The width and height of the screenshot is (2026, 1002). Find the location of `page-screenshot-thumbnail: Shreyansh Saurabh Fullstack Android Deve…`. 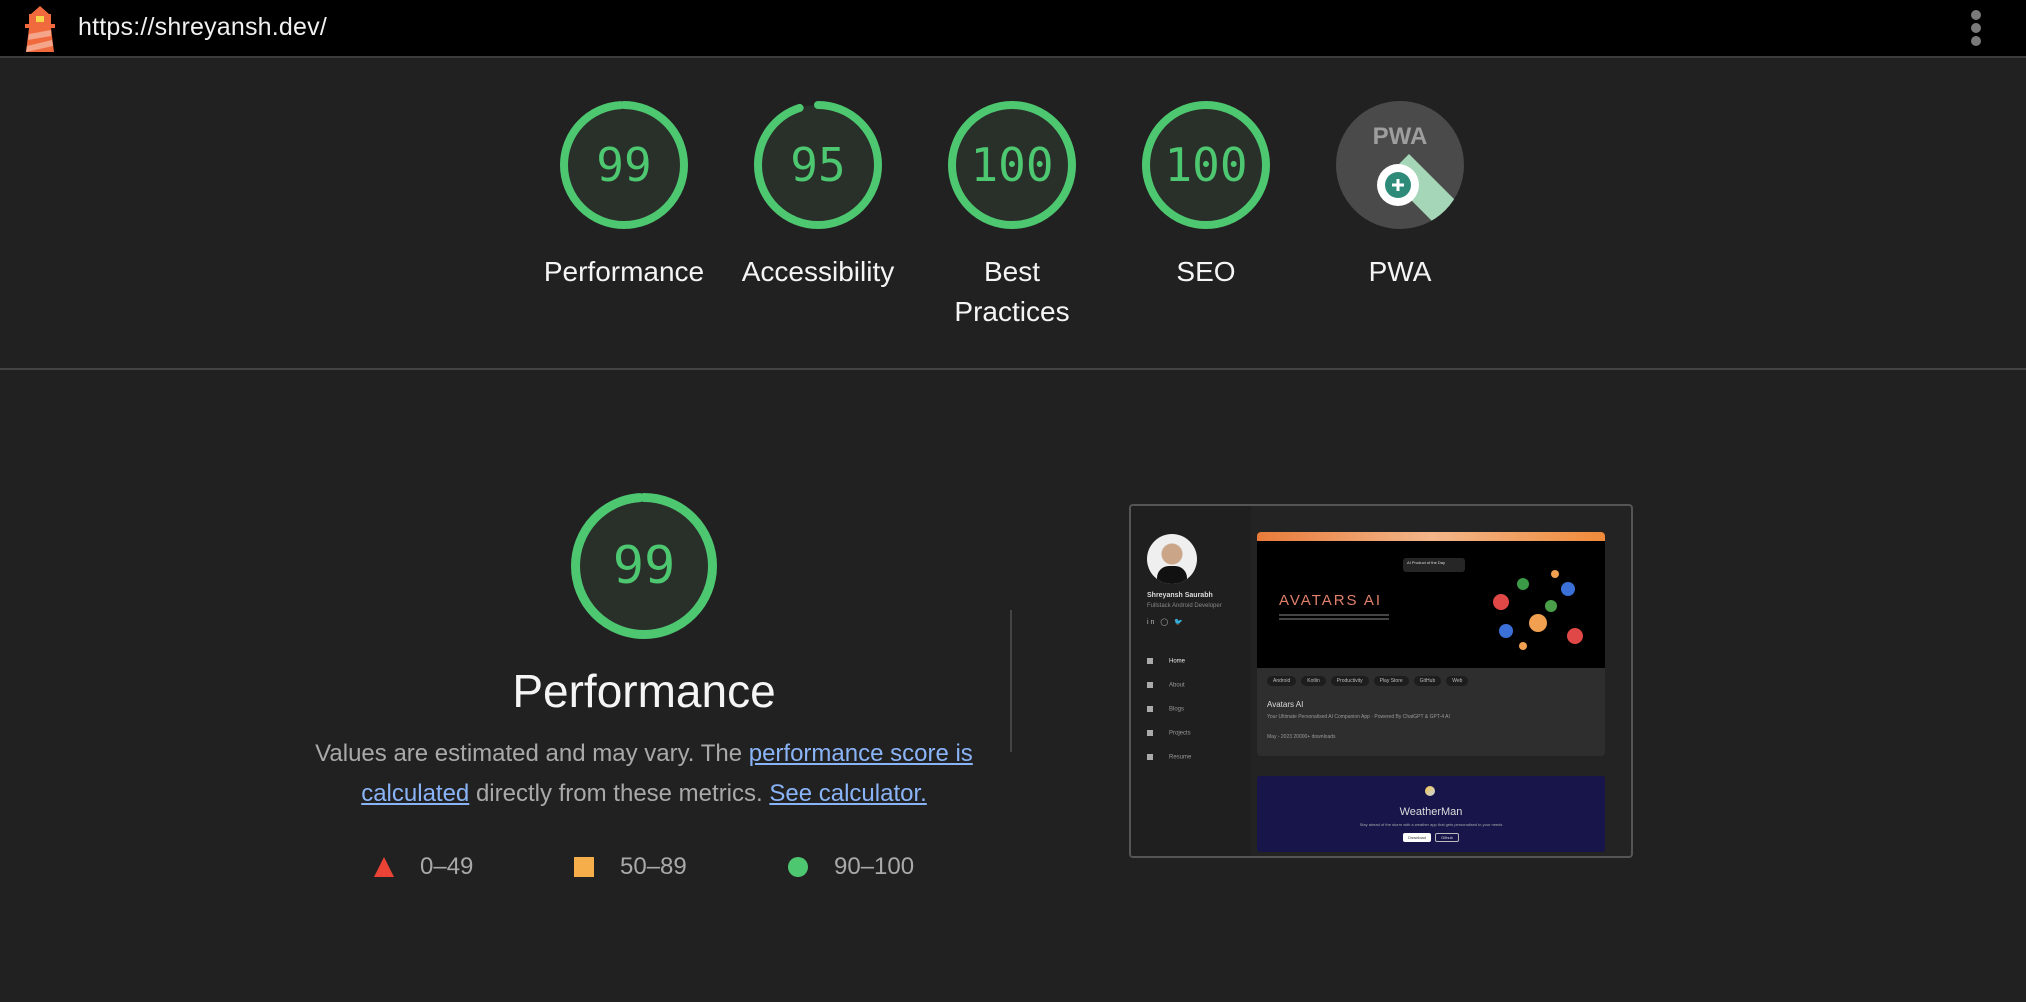

page-screenshot-thumbnail: Shreyansh Saurabh Fullstack Android Deve… is located at coordinates (1381, 681).